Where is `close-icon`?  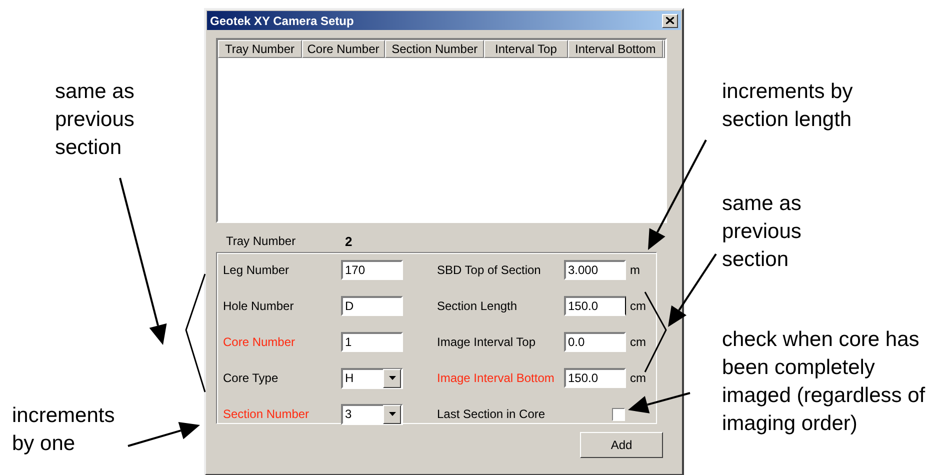
close-icon is located at coordinates (670, 20).